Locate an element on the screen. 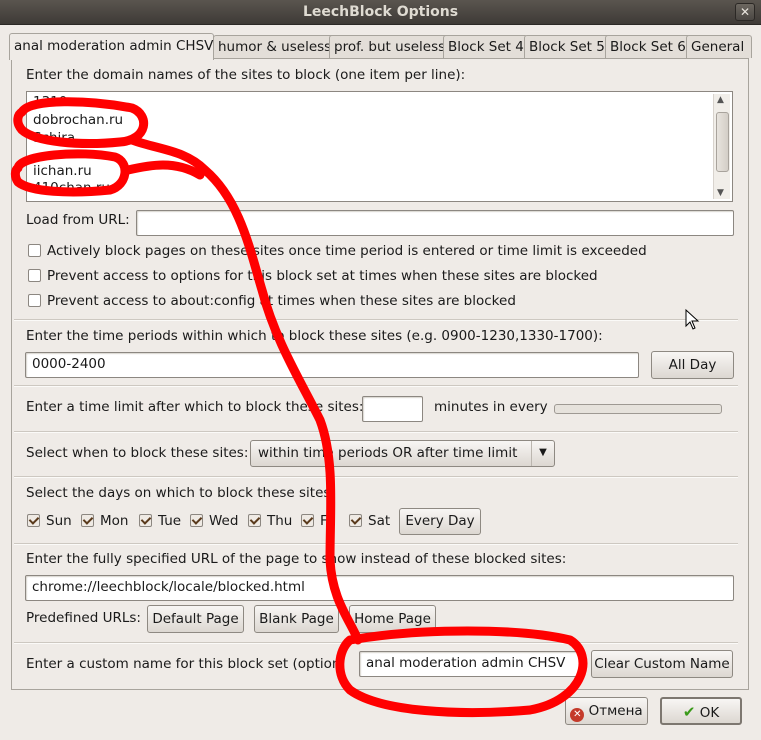  cancel-label: Отмена is located at coordinates (615, 711).